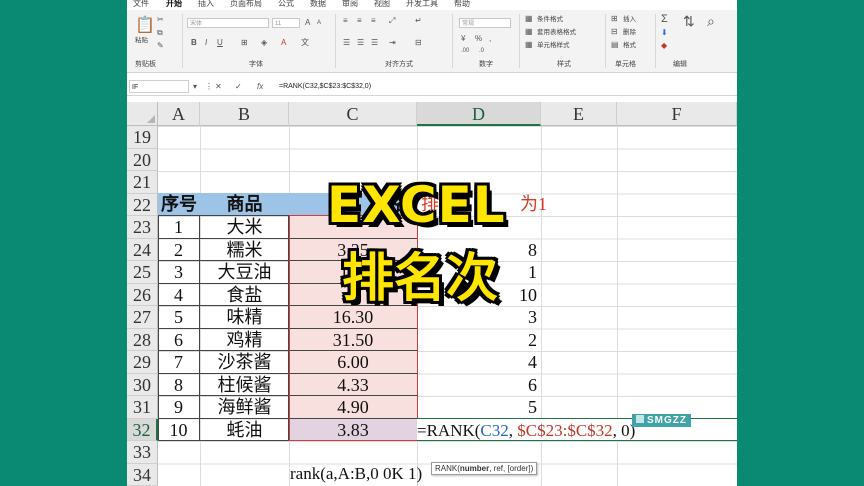 The image size is (864, 486). Describe the element at coordinates (345, 21) in the screenshot. I see `align-top-icon: ≡` at that location.